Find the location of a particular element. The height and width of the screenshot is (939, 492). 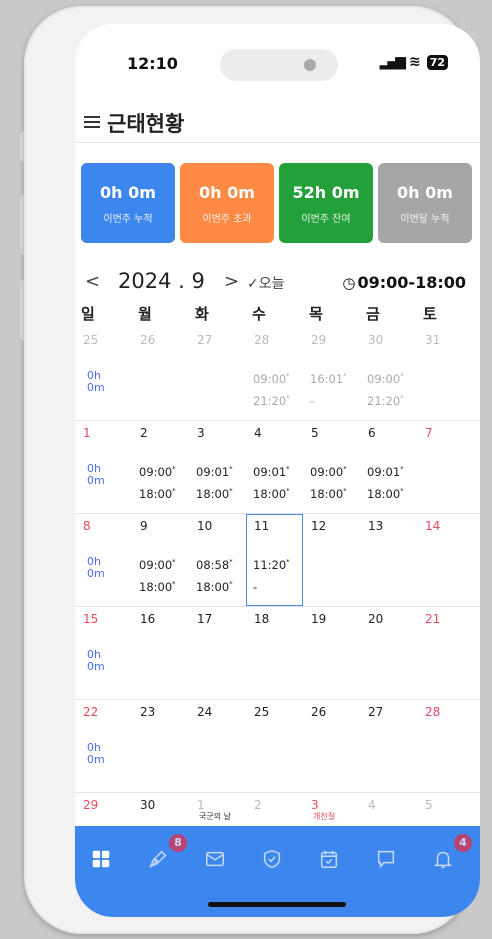

calendar-day: 29 16:01* - is located at coordinates (331, 374).